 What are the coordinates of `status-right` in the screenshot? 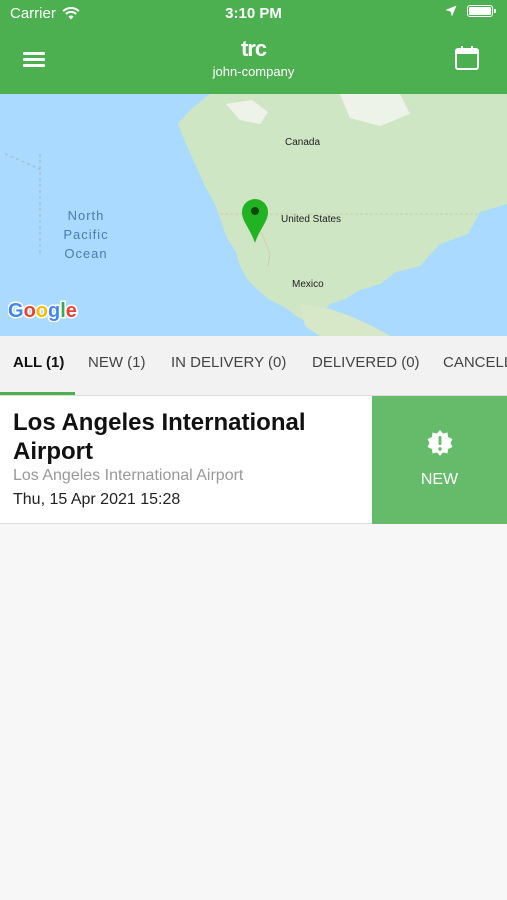 It's located at (470, 11).